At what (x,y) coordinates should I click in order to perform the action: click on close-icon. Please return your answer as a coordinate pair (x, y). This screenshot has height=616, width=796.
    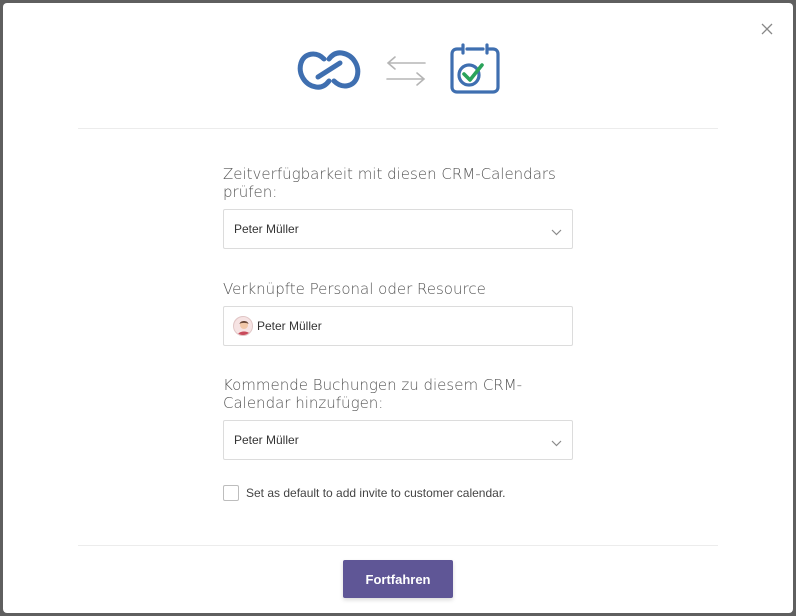
    Looking at the image, I should click on (767, 29).